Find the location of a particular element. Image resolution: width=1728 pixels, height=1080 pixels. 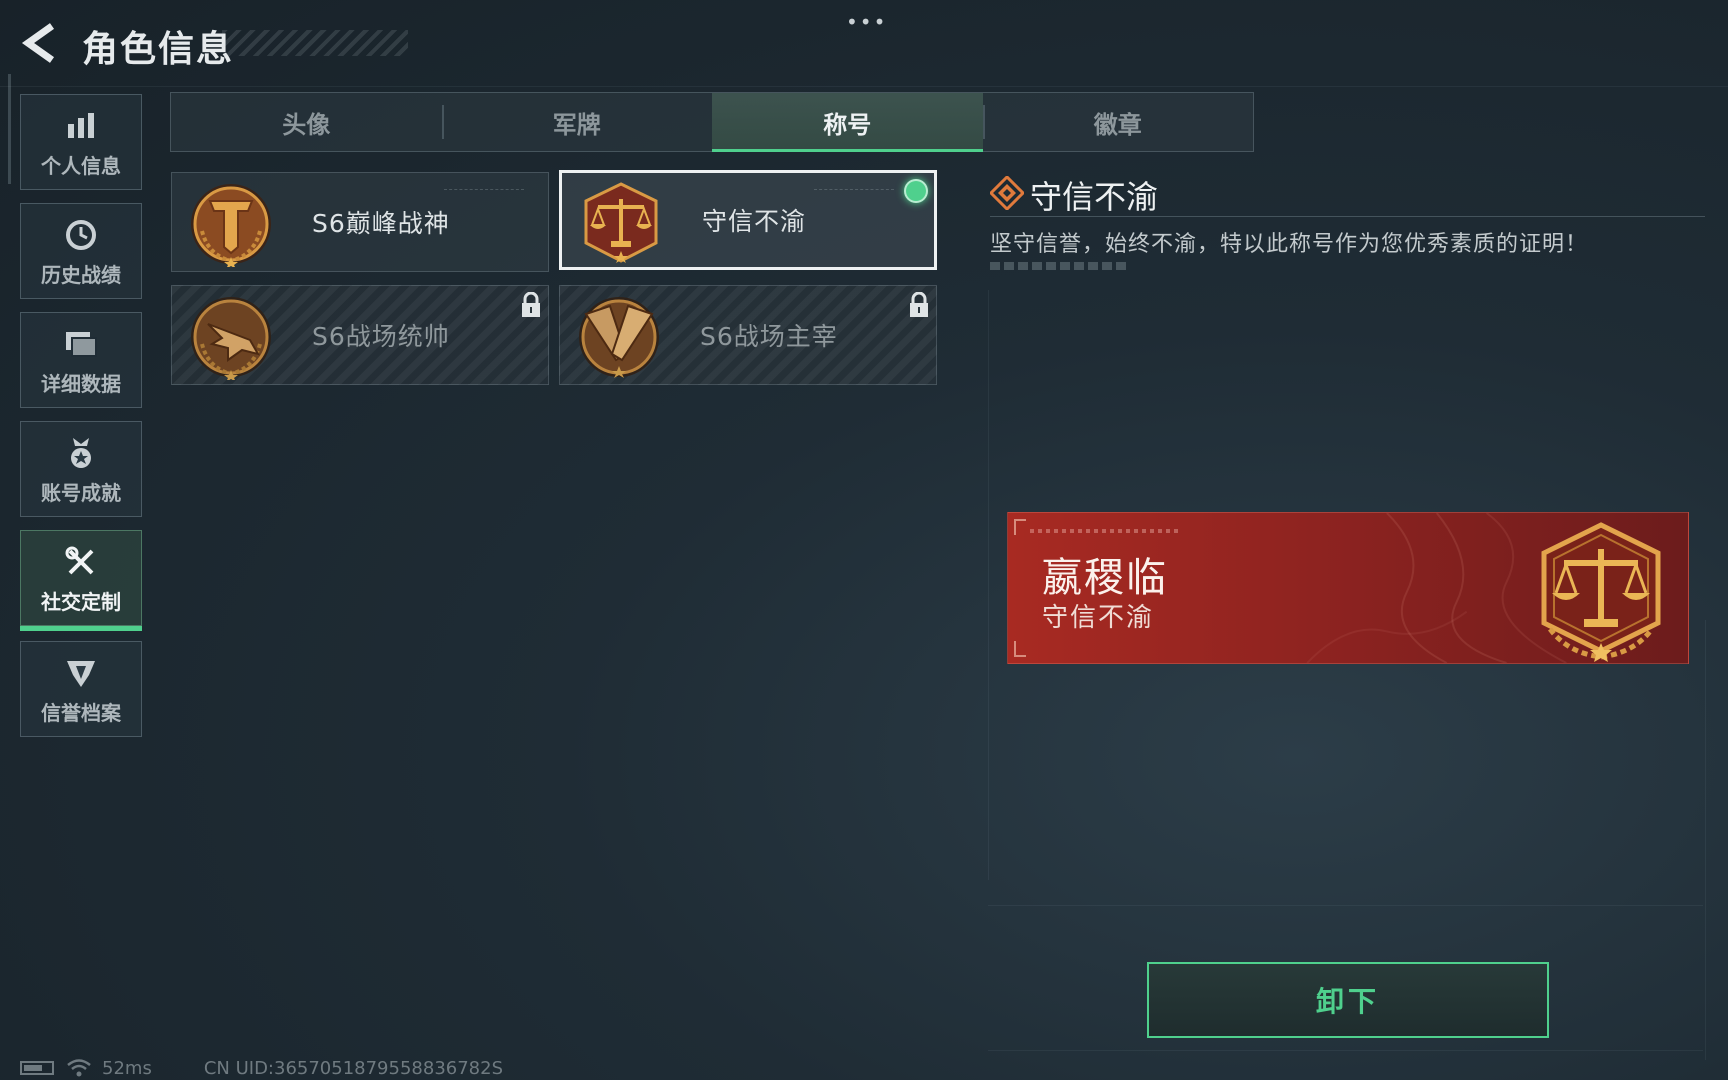

header-bar: 角色信息 ••• is located at coordinates (864, 45).